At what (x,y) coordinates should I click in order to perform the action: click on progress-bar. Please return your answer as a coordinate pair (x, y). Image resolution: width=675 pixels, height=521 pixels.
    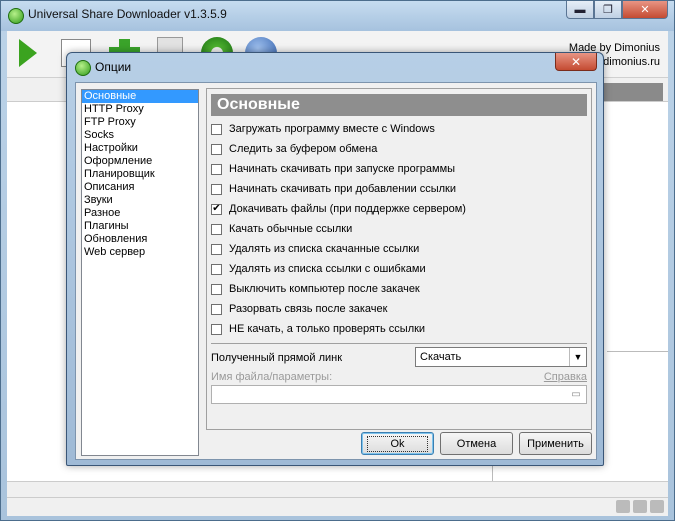
    Looking at the image, I should click on (337, 488).